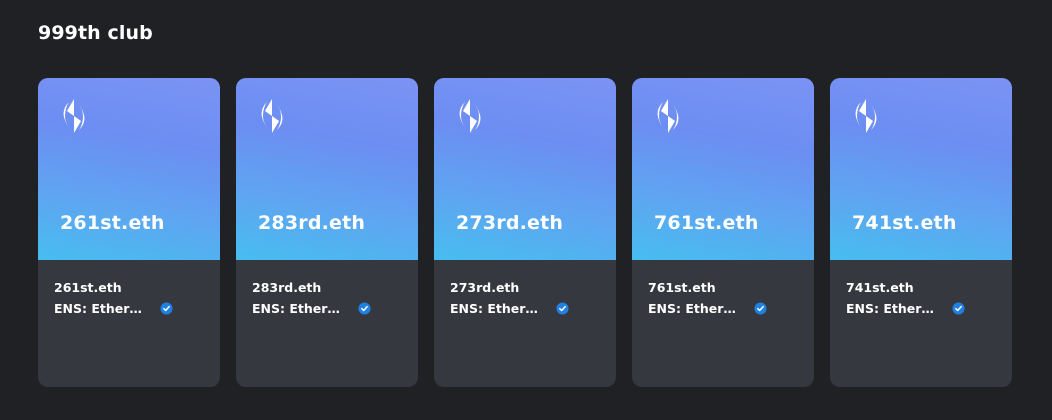 This screenshot has width=1052, height=420. I want to click on card-image-label: 283rd.eth, so click(312, 223).